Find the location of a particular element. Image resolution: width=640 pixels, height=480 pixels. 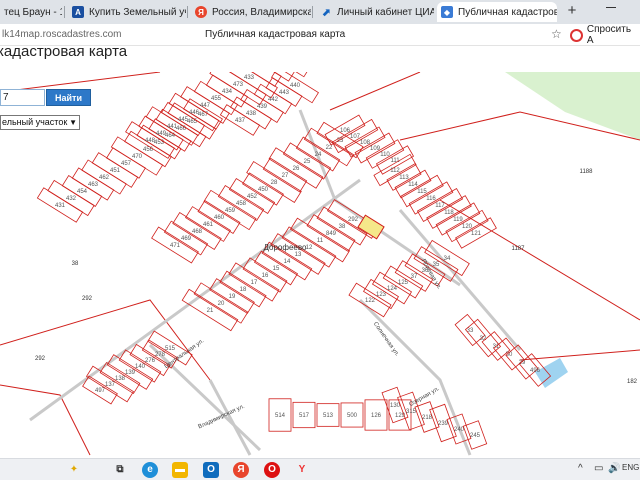

tab-cian: ⬈ Личный кабинет ЦИАН is located at coordinates (375, 12).